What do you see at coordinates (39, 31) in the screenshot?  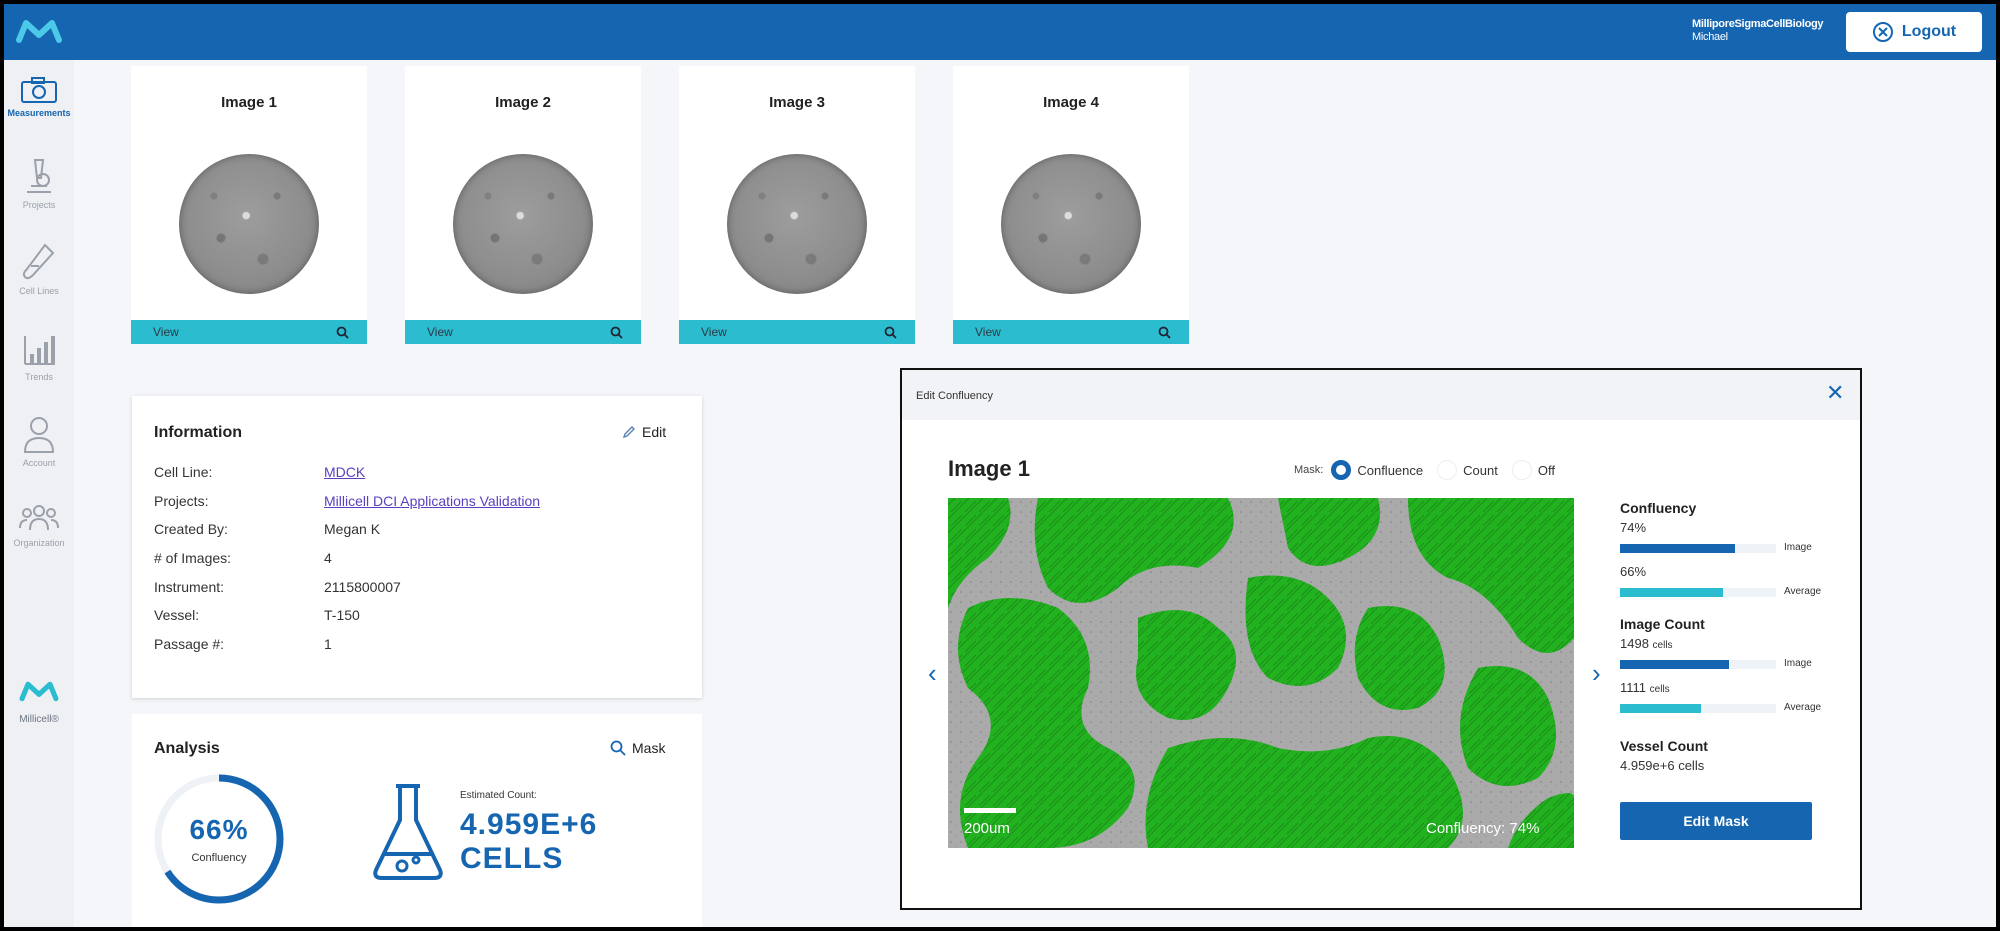 I see `brand-logo-icon` at bounding box center [39, 31].